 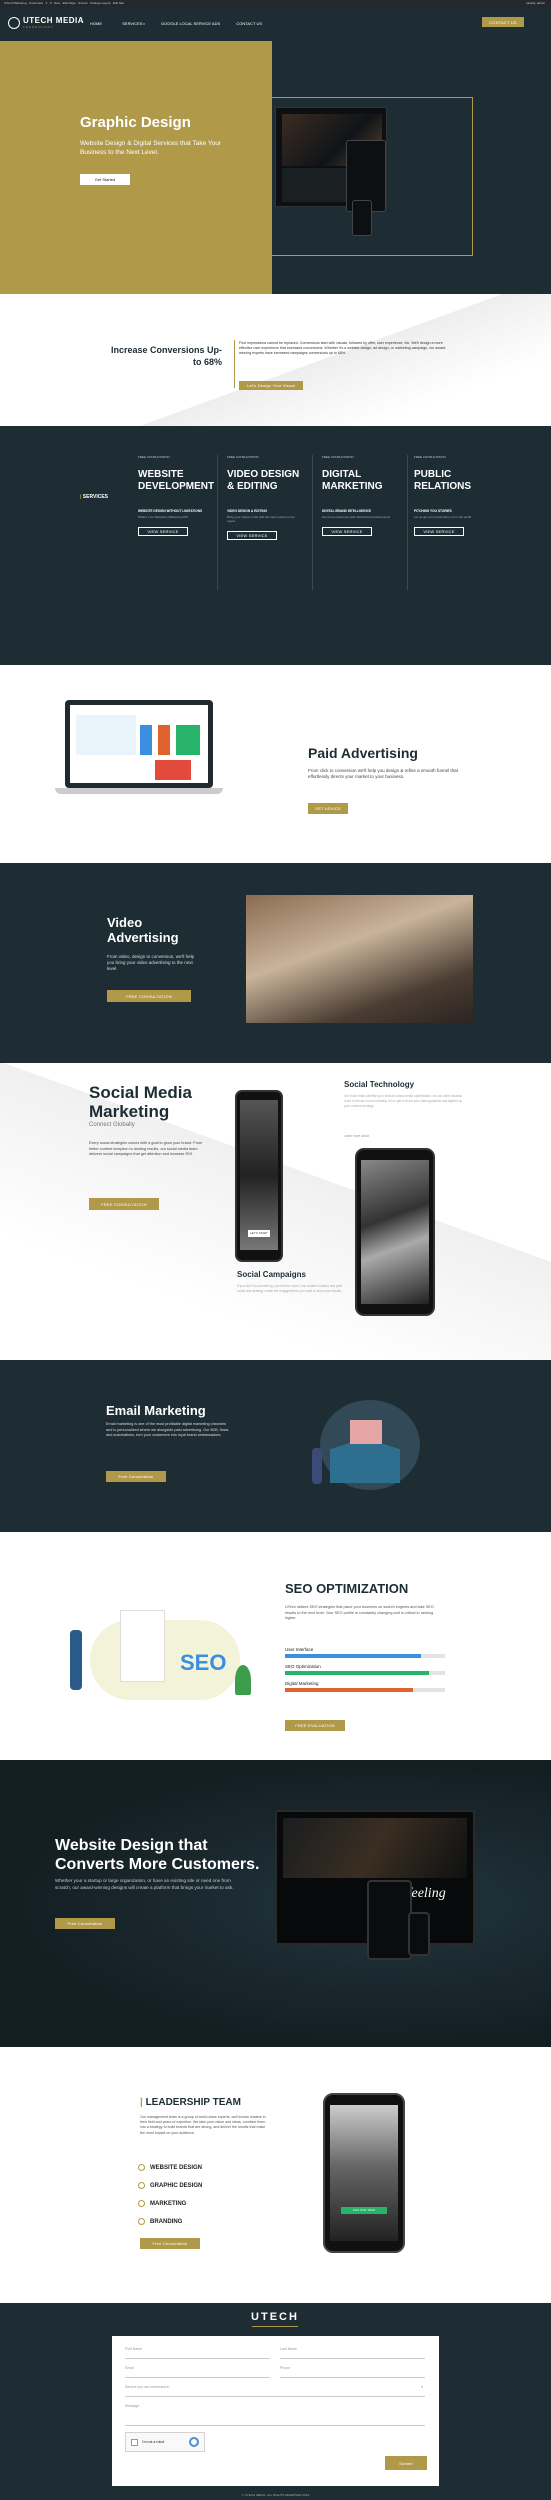 What do you see at coordinates (349, 1690) in the screenshot?
I see `seo-bar-fill` at bounding box center [349, 1690].